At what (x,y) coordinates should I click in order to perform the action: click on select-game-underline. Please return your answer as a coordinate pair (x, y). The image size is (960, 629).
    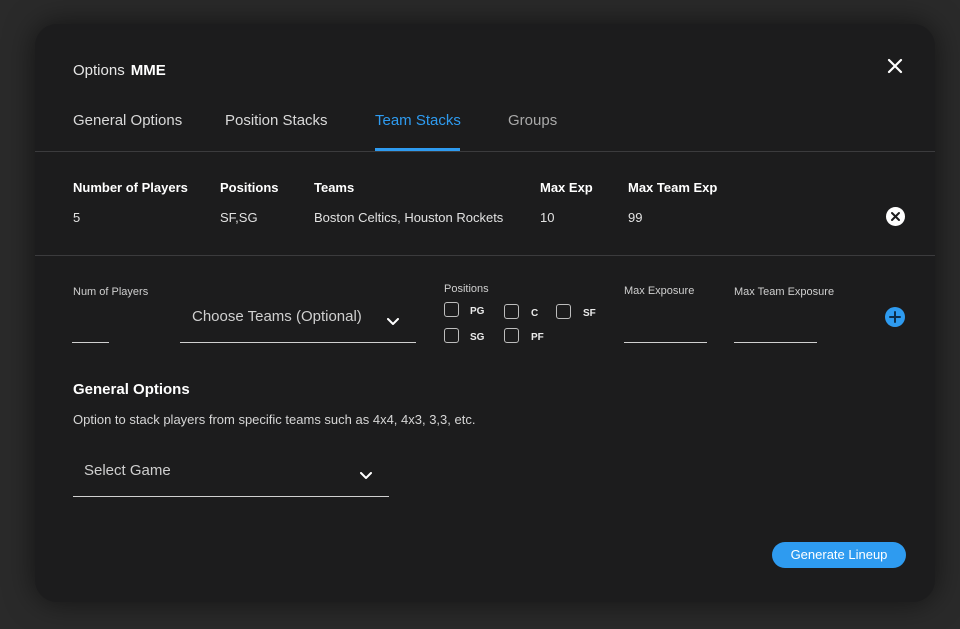
    Looking at the image, I should click on (231, 496).